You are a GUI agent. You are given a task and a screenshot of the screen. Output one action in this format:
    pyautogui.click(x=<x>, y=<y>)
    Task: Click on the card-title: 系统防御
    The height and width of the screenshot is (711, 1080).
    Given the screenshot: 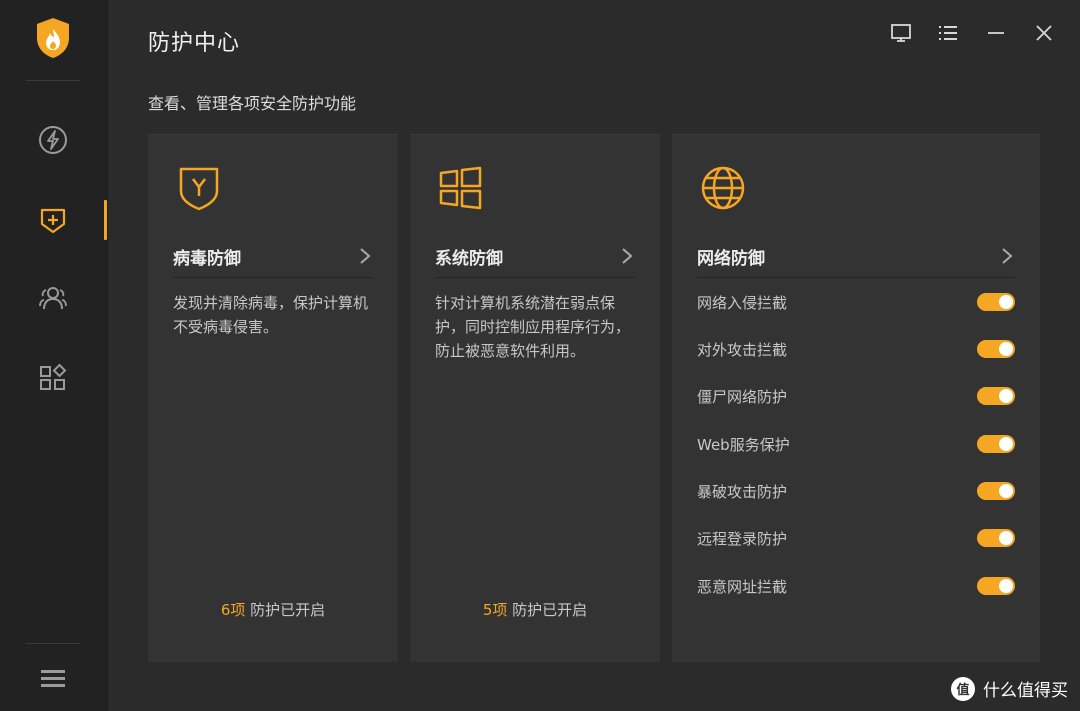 What is the action you would take?
    pyautogui.click(x=469, y=258)
    